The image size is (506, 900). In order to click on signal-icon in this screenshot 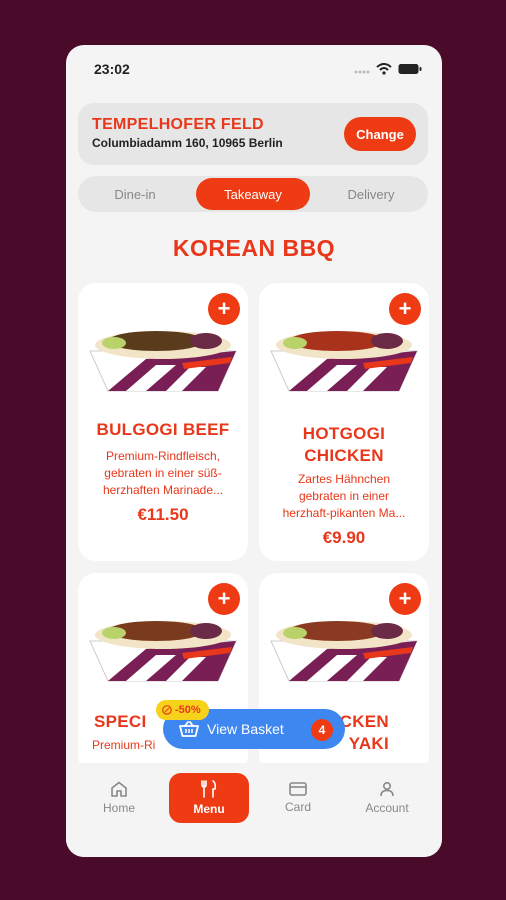, I will do `click(362, 72)`.